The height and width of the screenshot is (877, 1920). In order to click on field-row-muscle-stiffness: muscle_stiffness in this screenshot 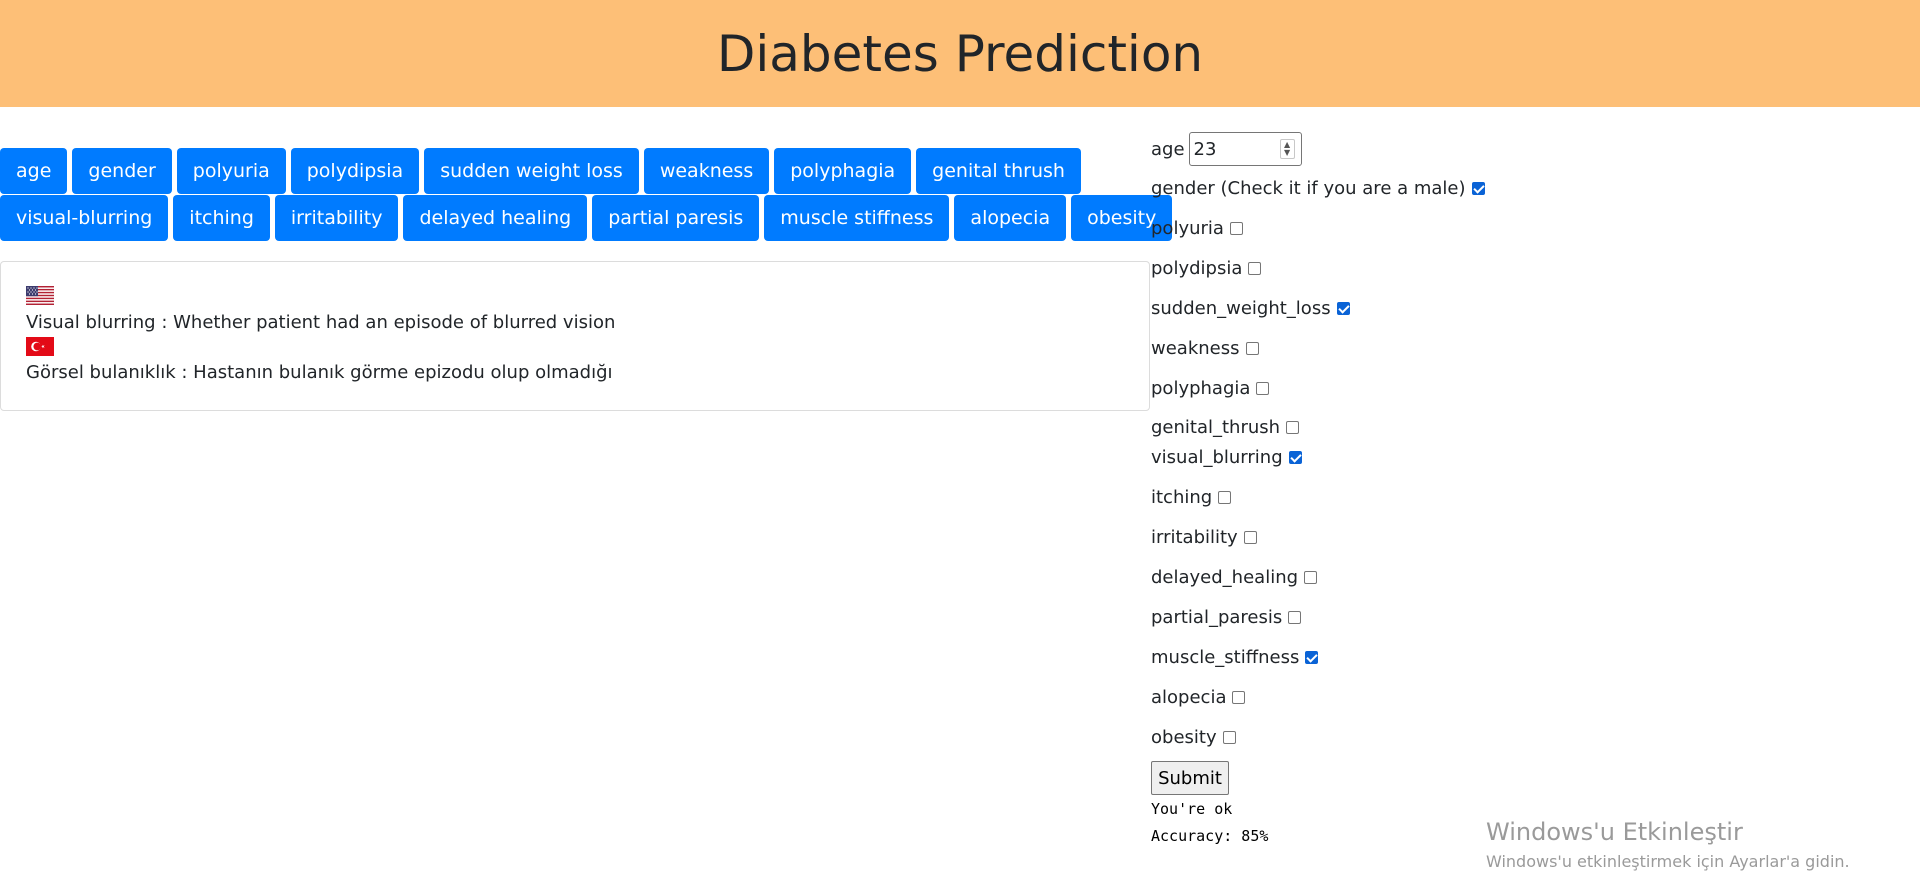, I will do `click(1235, 657)`.